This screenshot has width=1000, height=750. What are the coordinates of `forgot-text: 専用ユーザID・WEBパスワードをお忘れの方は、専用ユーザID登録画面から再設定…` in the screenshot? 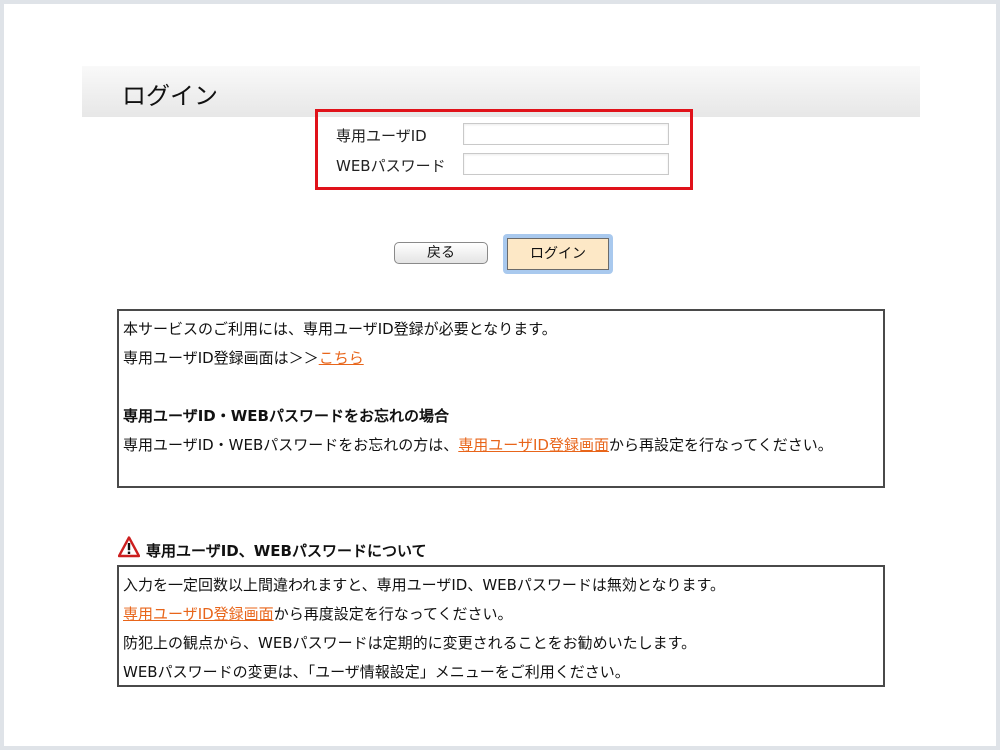 It's located at (501, 445).